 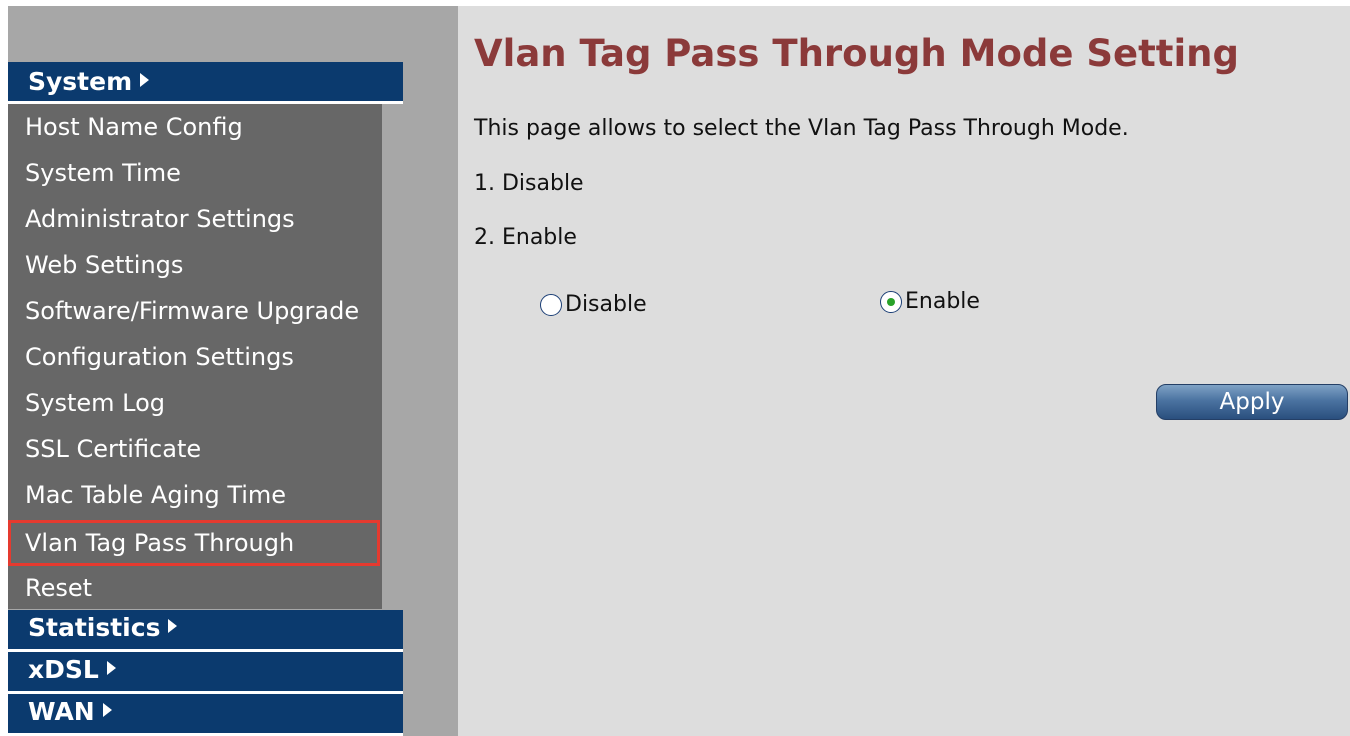 I want to click on sidebar-section-wan-label: WAN, so click(x=61, y=711).